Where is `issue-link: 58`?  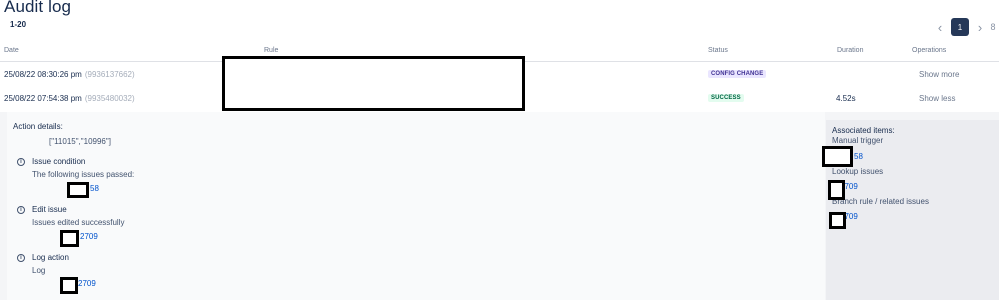
issue-link: 58 is located at coordinates (94, 188).